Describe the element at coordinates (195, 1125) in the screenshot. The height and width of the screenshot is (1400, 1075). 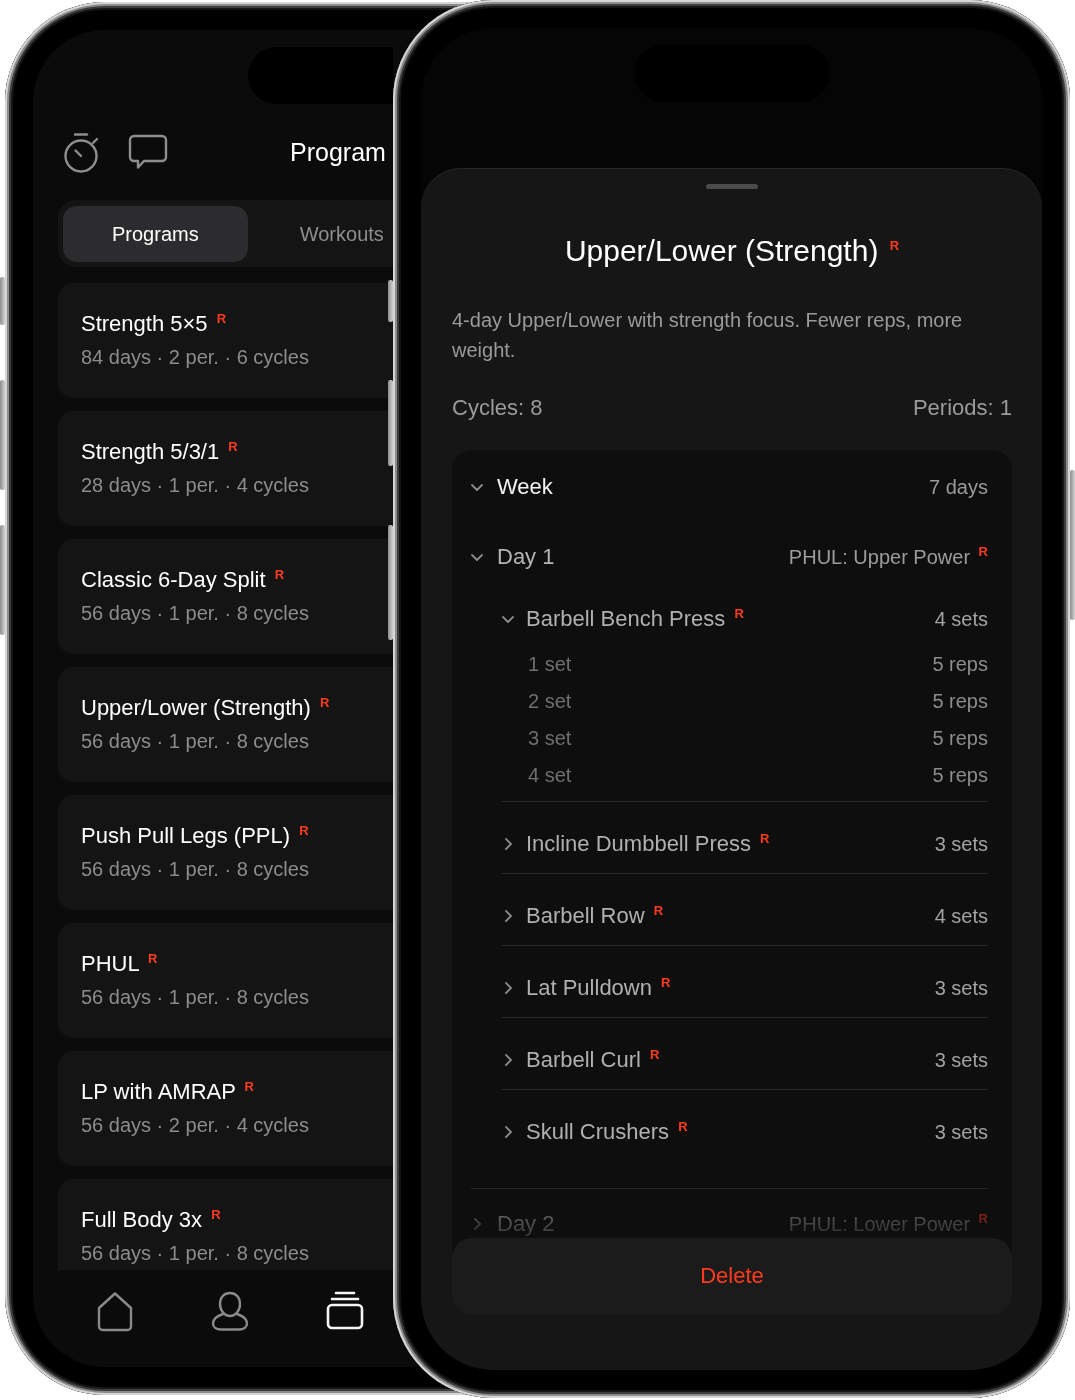
I see `program-summary: 56 days · 2 per. · 4 cycles` at that location.